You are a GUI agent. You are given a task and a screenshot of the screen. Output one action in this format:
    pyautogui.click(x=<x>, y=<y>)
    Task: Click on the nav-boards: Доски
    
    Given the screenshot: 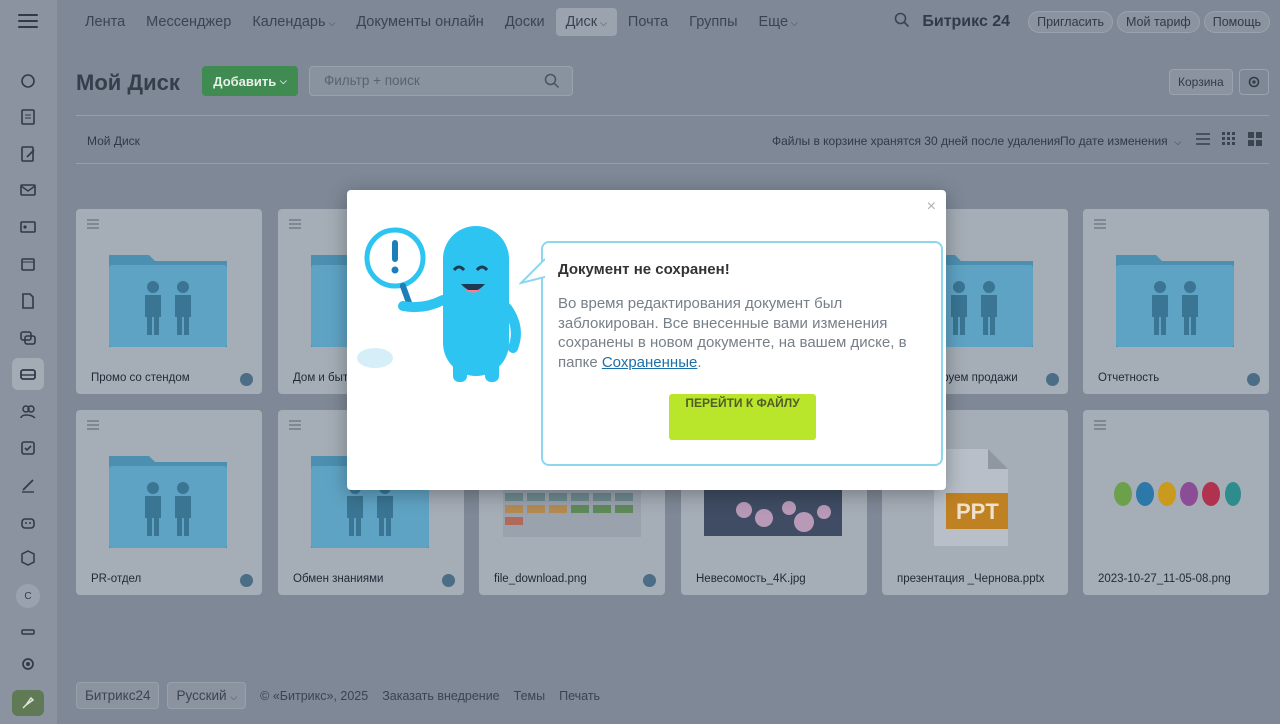 What is the action you would take?
    pyautogui.click(x=525, y=22)
    